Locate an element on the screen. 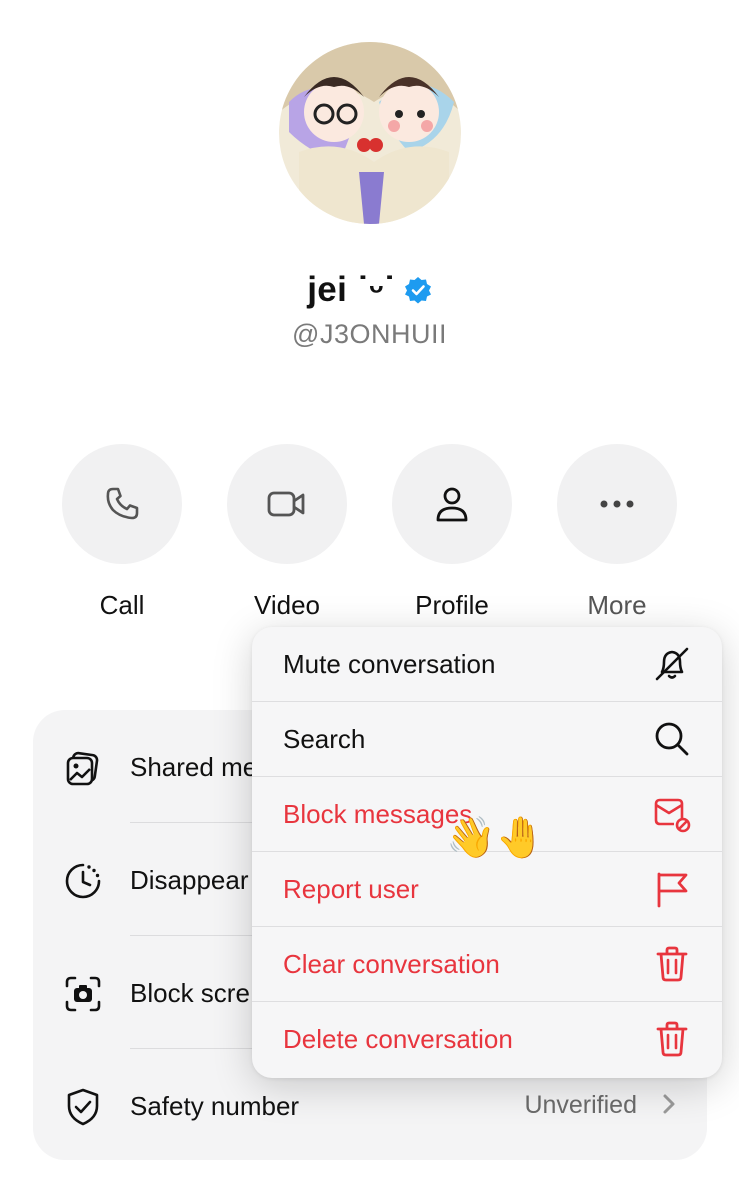 This screenshot has width=739, height=1200. profile-button: Profile is located at coordinates (452, 532).